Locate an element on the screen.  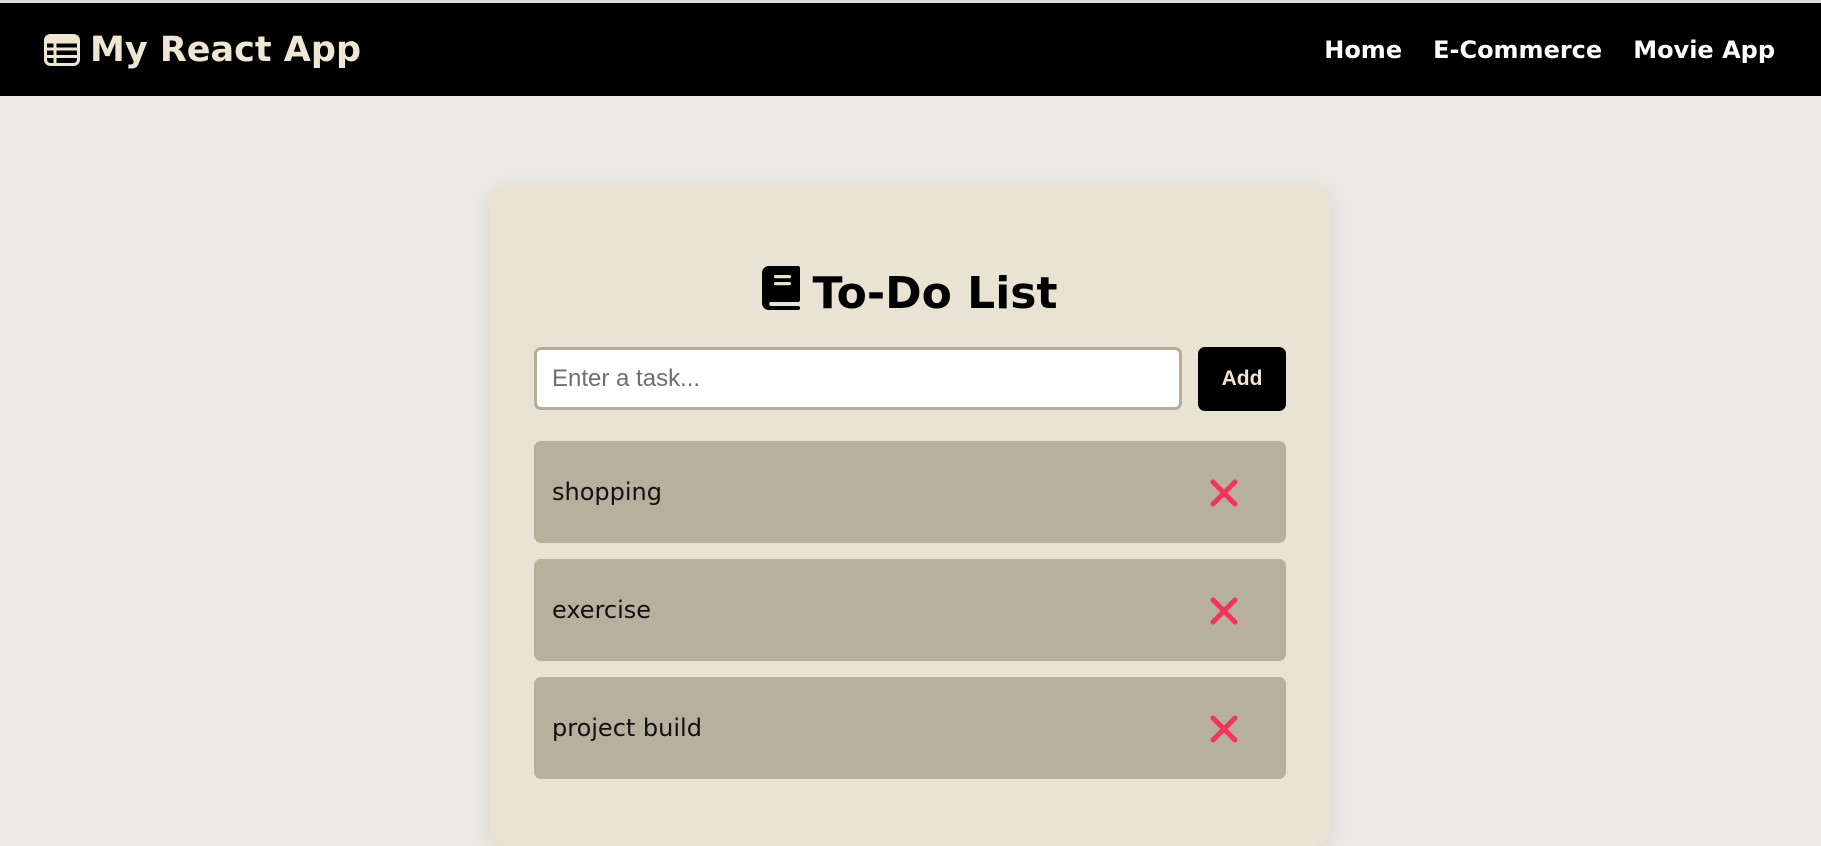
navbar: My React App Home E-Commerce Movie App is located at coordinates (910, 49).